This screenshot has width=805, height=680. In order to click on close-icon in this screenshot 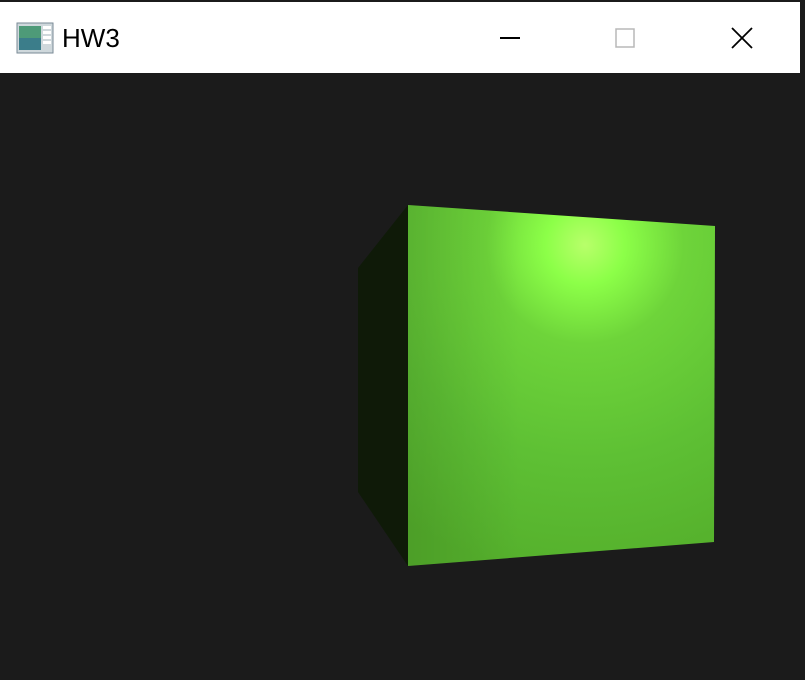, I will do `click(742, 38)`.